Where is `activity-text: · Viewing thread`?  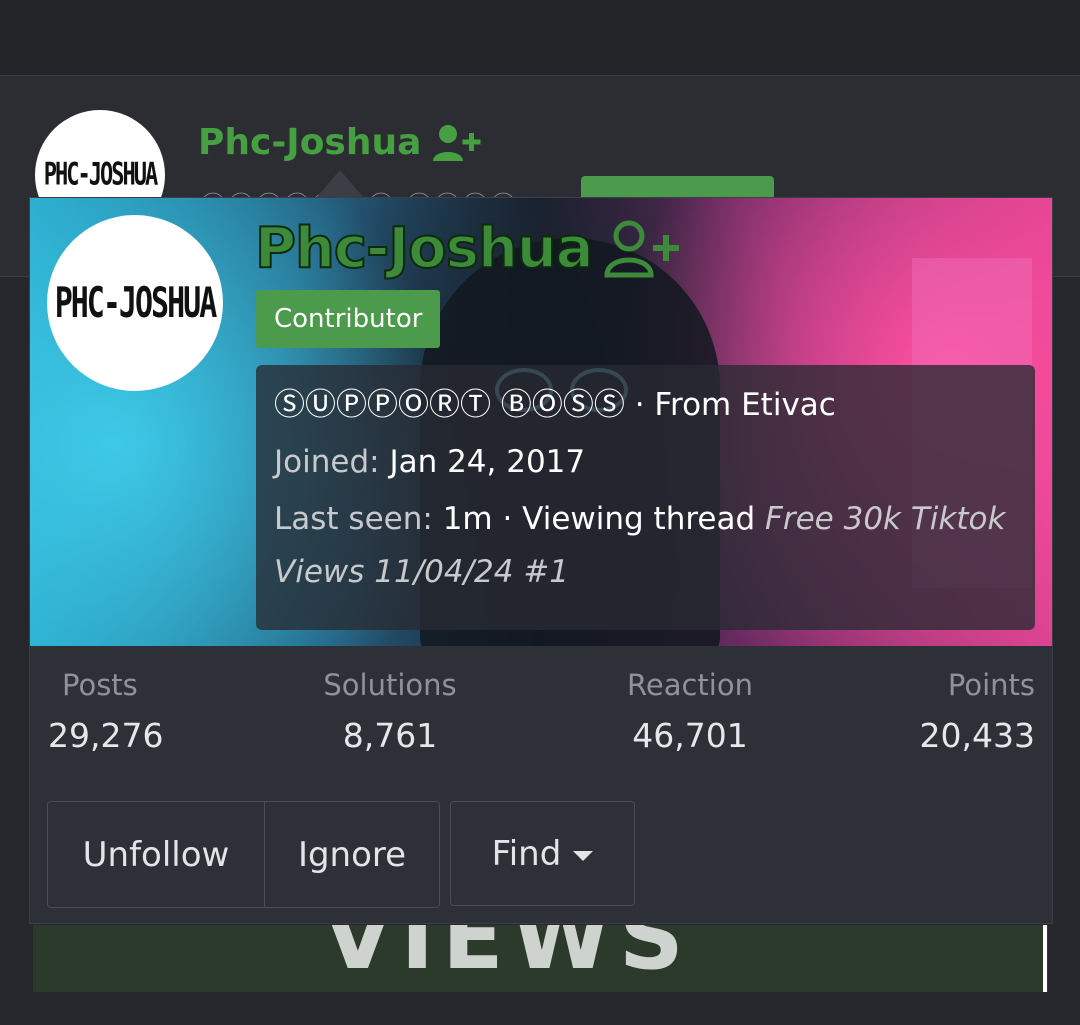
activity-text: · Viewing thread is located at coordinates (629, 519).